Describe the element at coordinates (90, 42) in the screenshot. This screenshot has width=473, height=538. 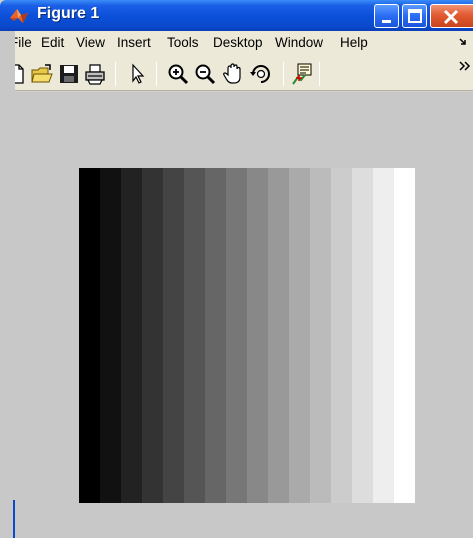
I see `menu-view: View` at that location.